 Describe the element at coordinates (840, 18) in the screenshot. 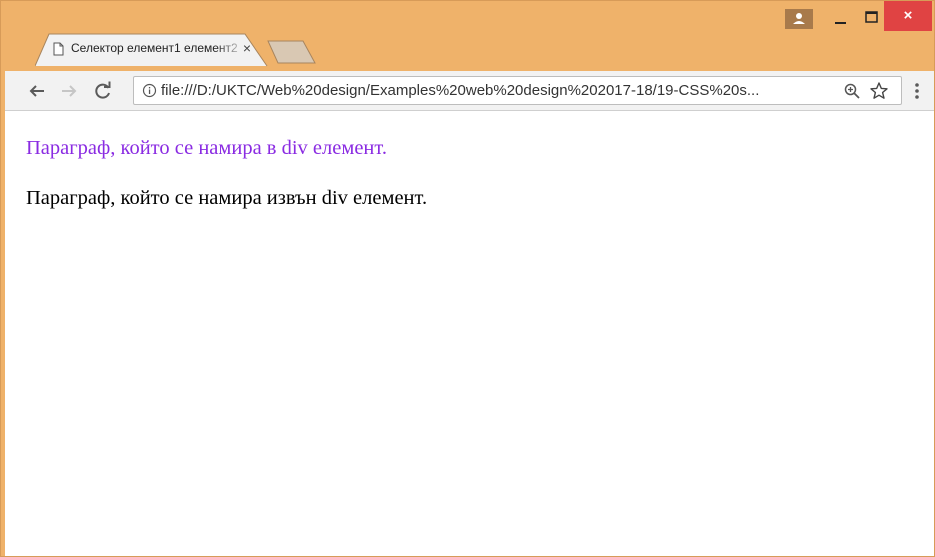

I see `minimize-button` at that location.